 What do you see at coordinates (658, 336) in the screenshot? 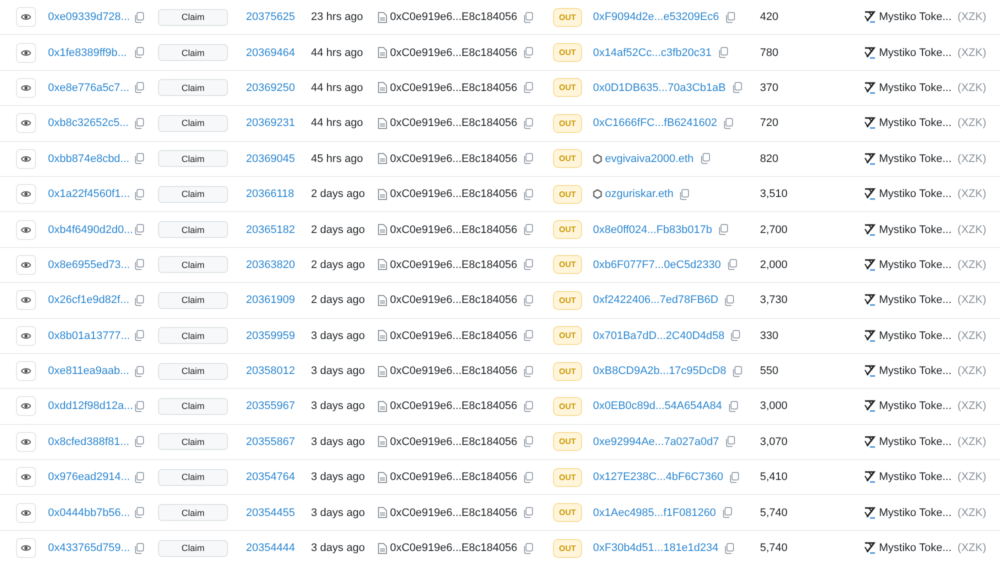
I see `to-address-link: 0x701Ba7dD...2C40D4d58` at bounding box center [658, 336].